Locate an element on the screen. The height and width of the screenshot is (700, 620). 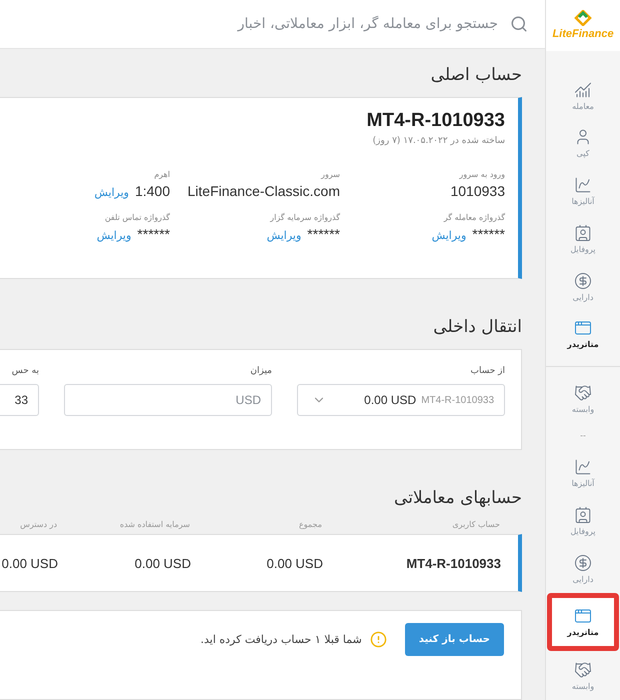
account-number: MT4-R-1010933 is located at coordinates (435, 121).